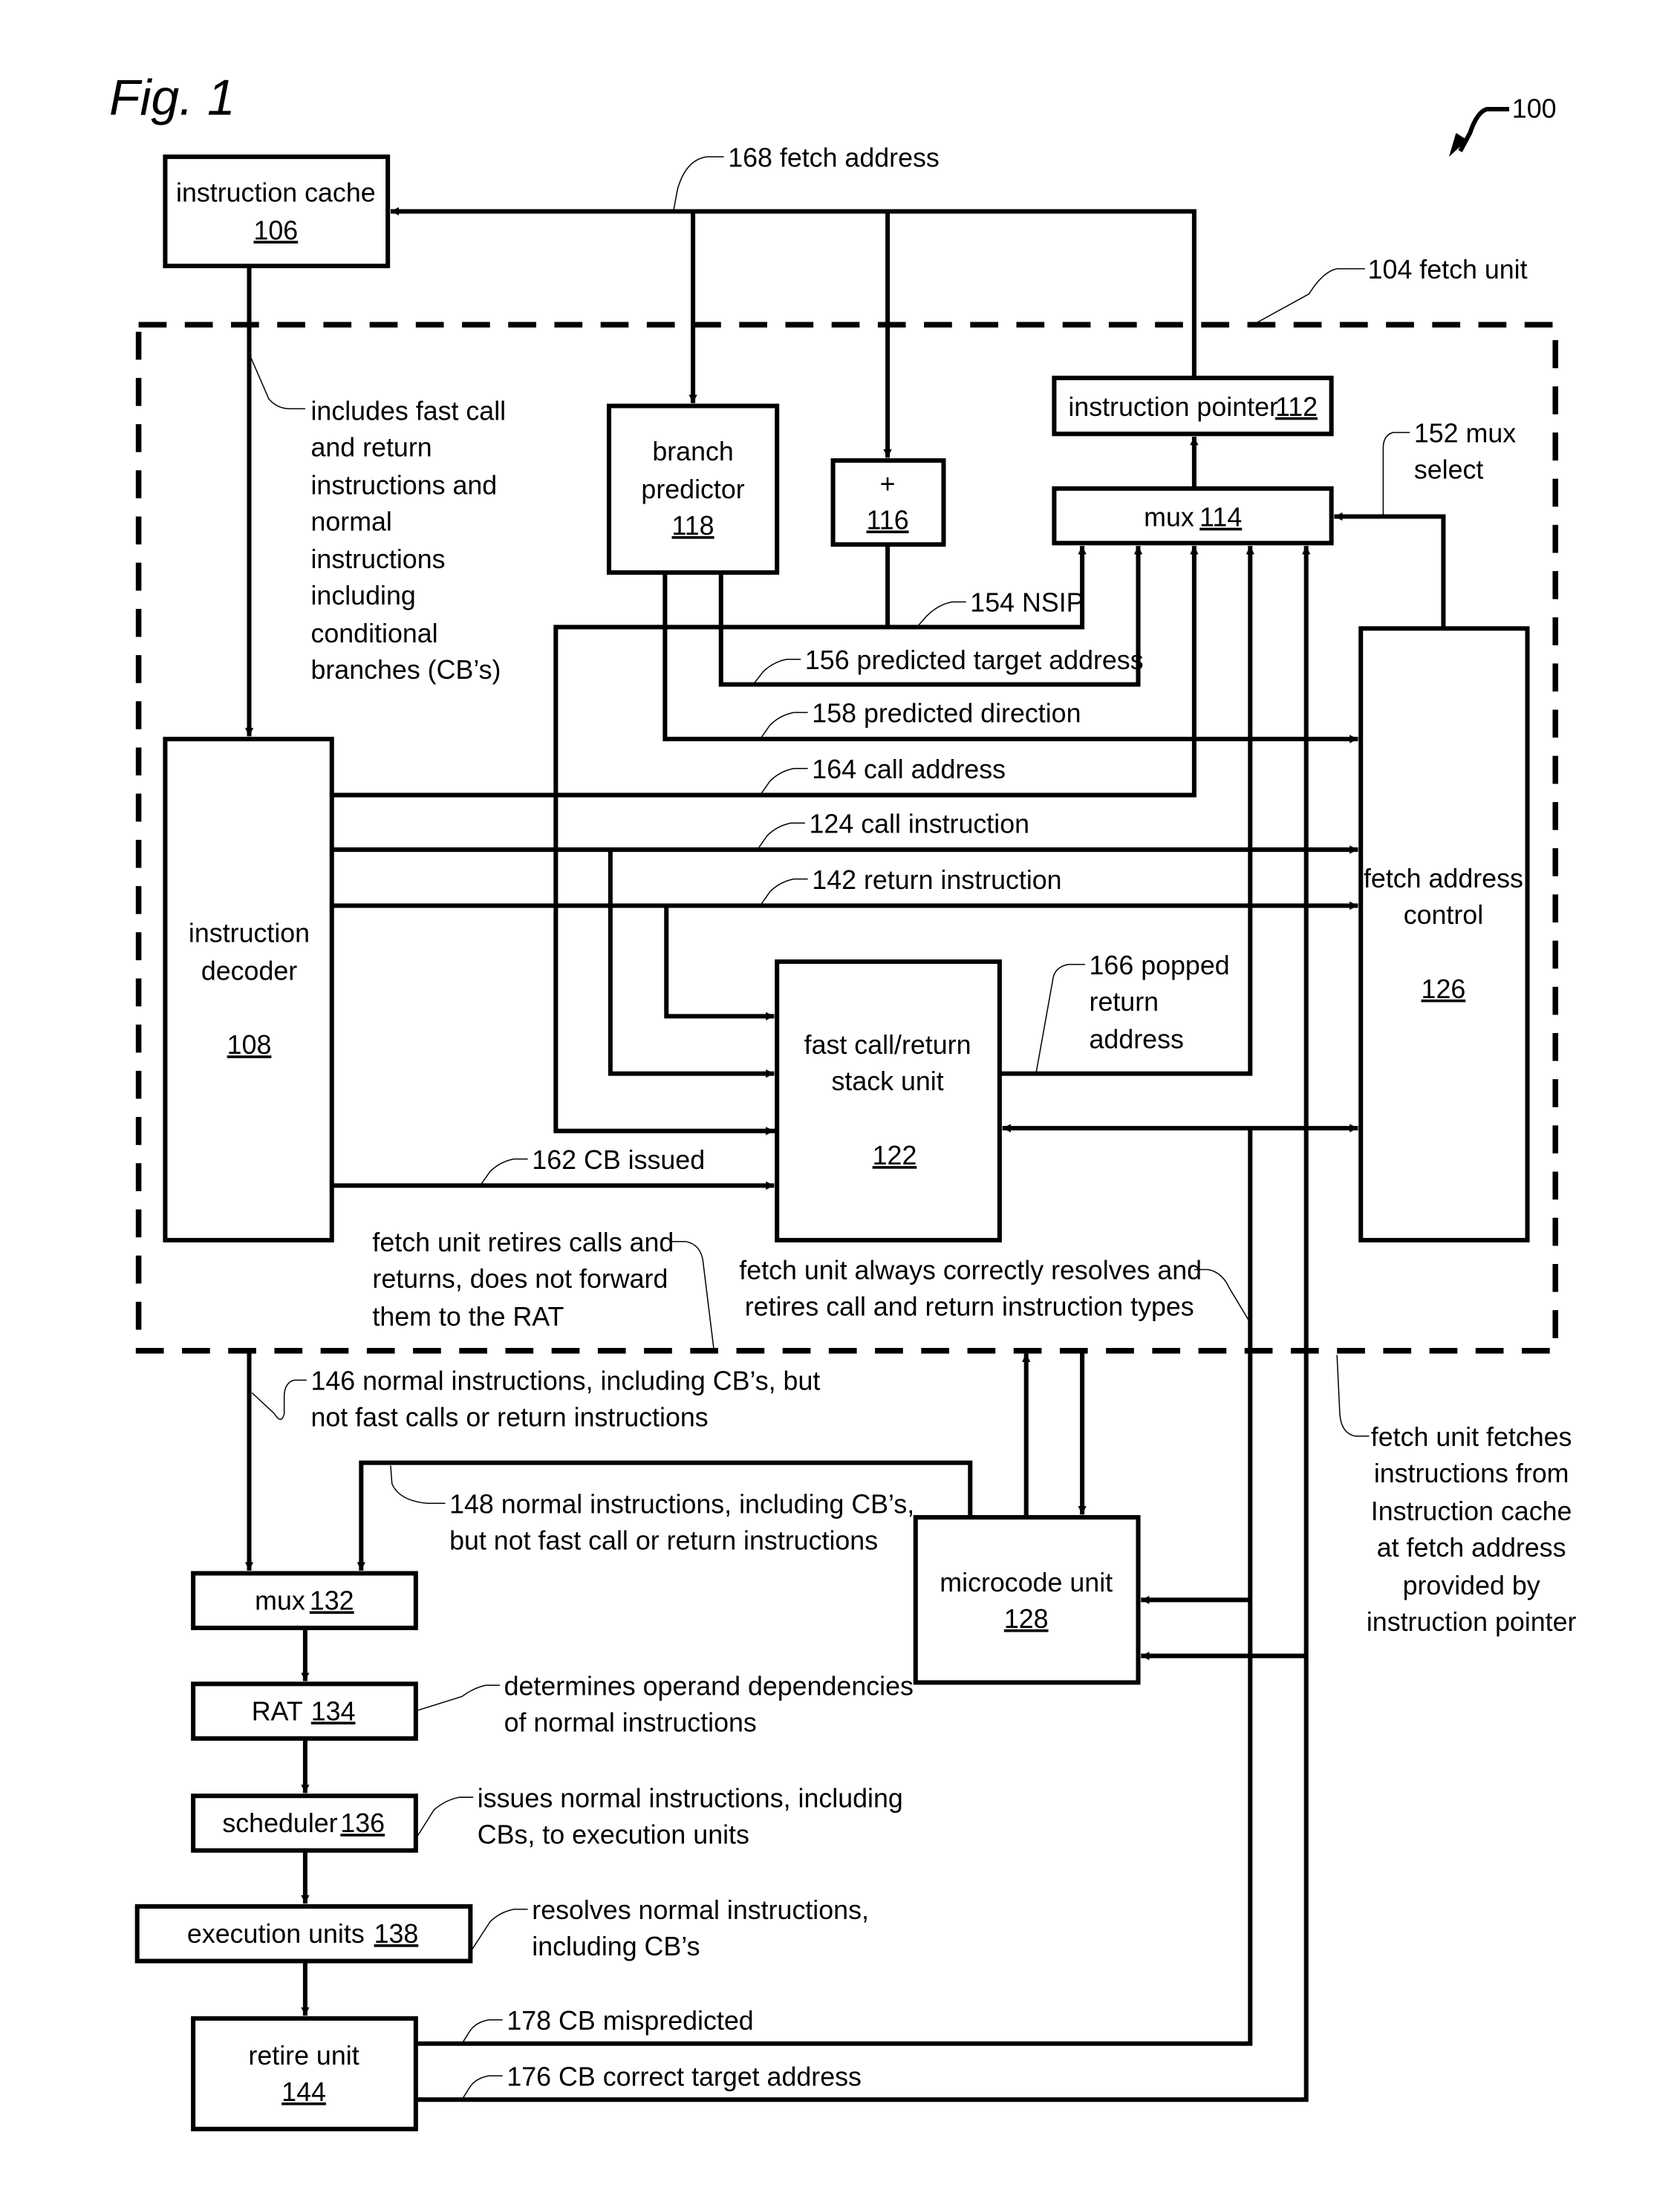  I want to click on svg-text: Instruction cache, so click(1472, 1511).